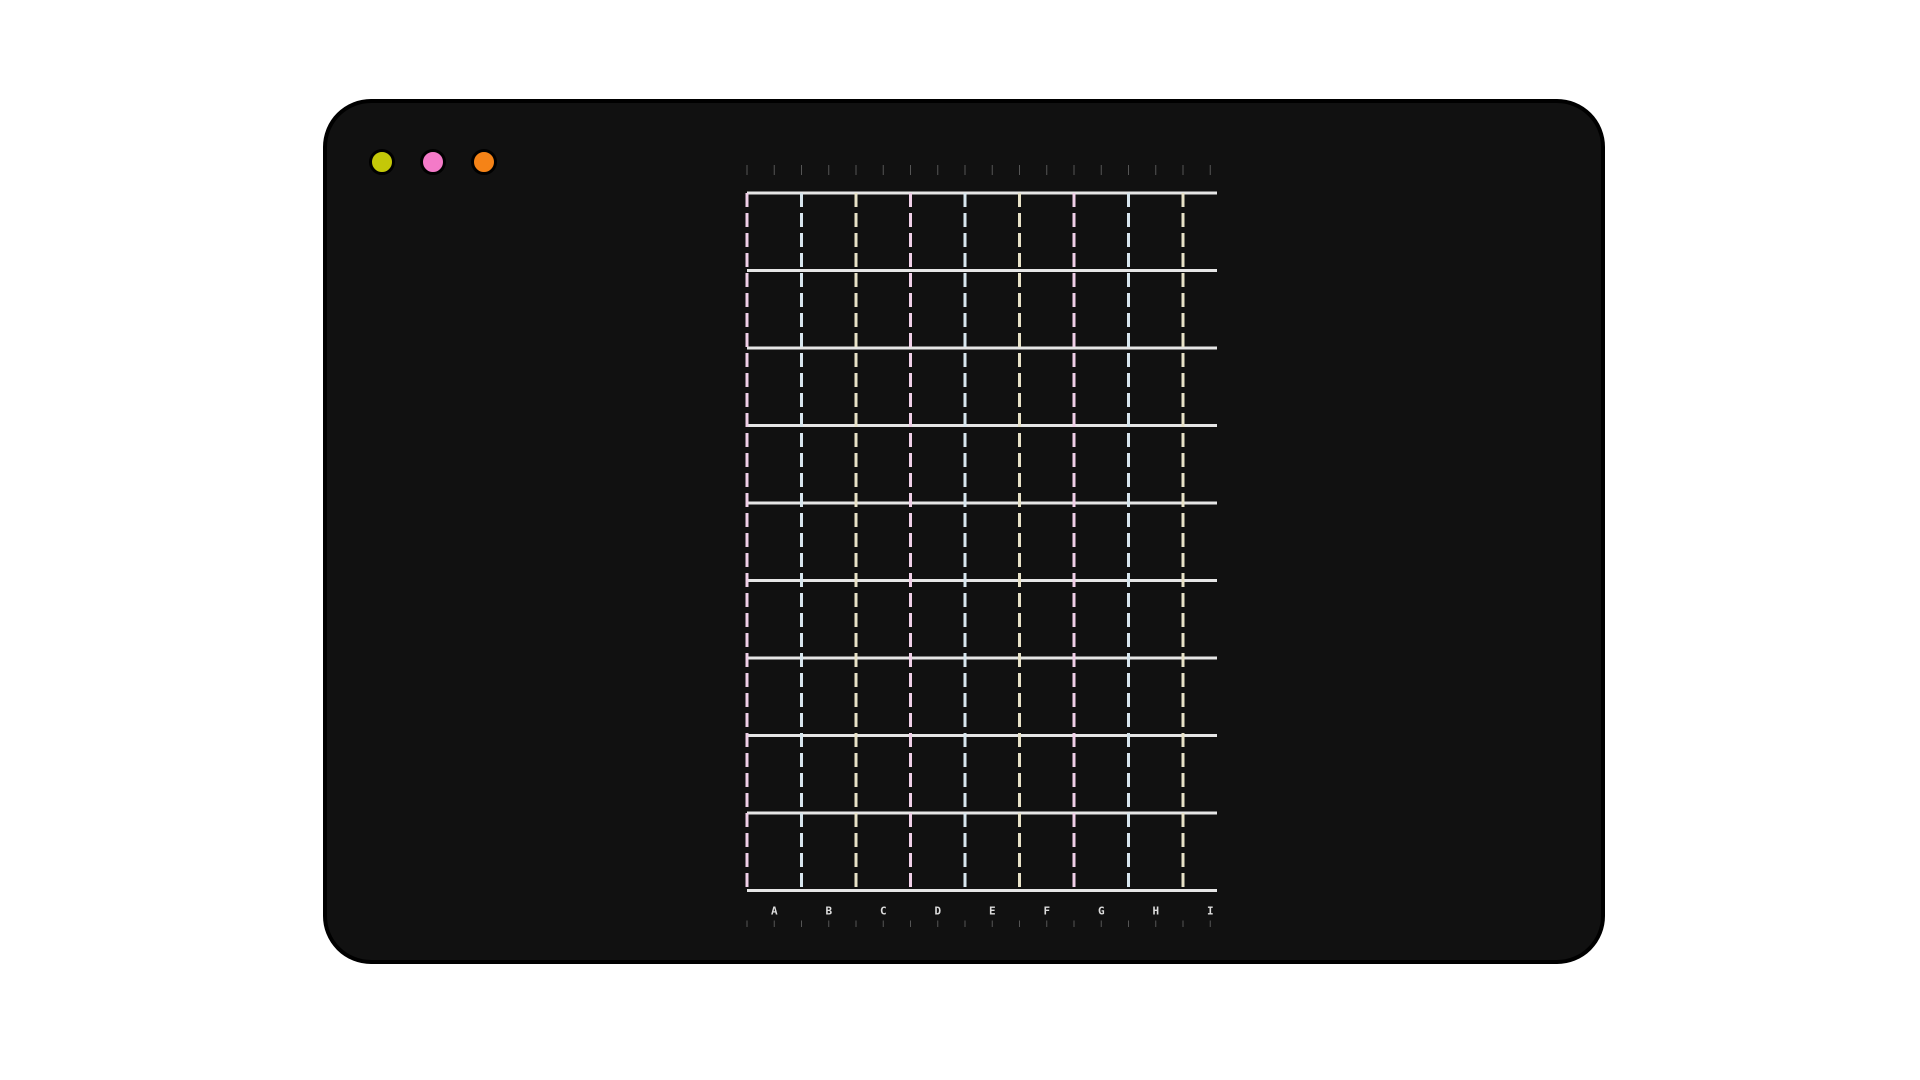 The height and width of the screenshot is (1080, 1920). Describe the element at coordinates (433, 162) in the screenshot. I see `window-control-pink` at that location.